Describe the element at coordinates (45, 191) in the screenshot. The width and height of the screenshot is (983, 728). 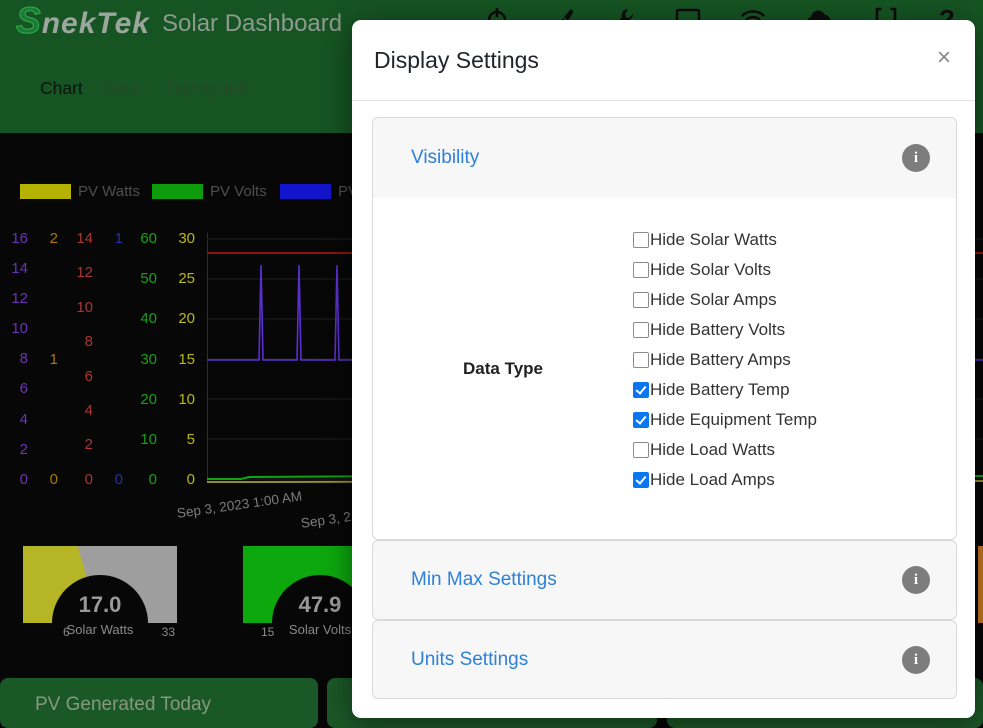
I see `legend-swatch-yellow` at that location.